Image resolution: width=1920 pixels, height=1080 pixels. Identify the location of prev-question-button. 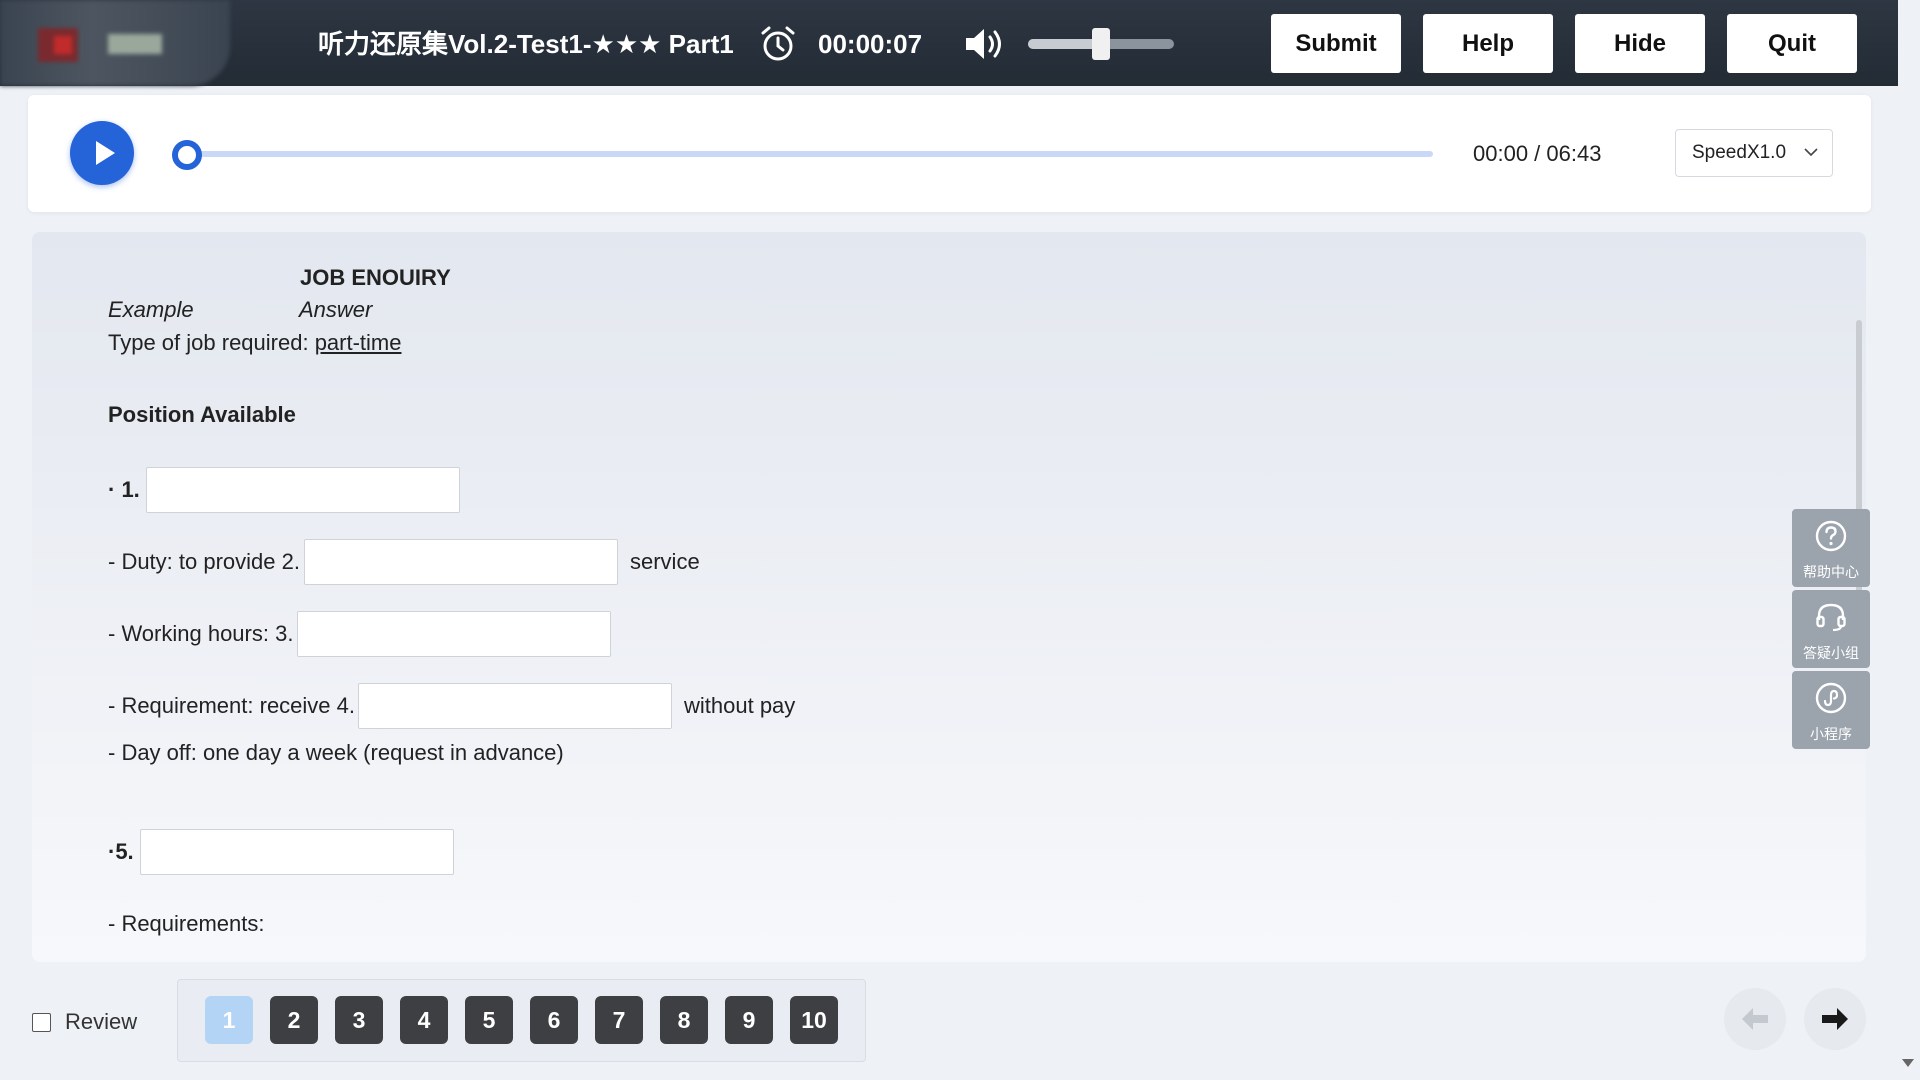
(1755, 1019).